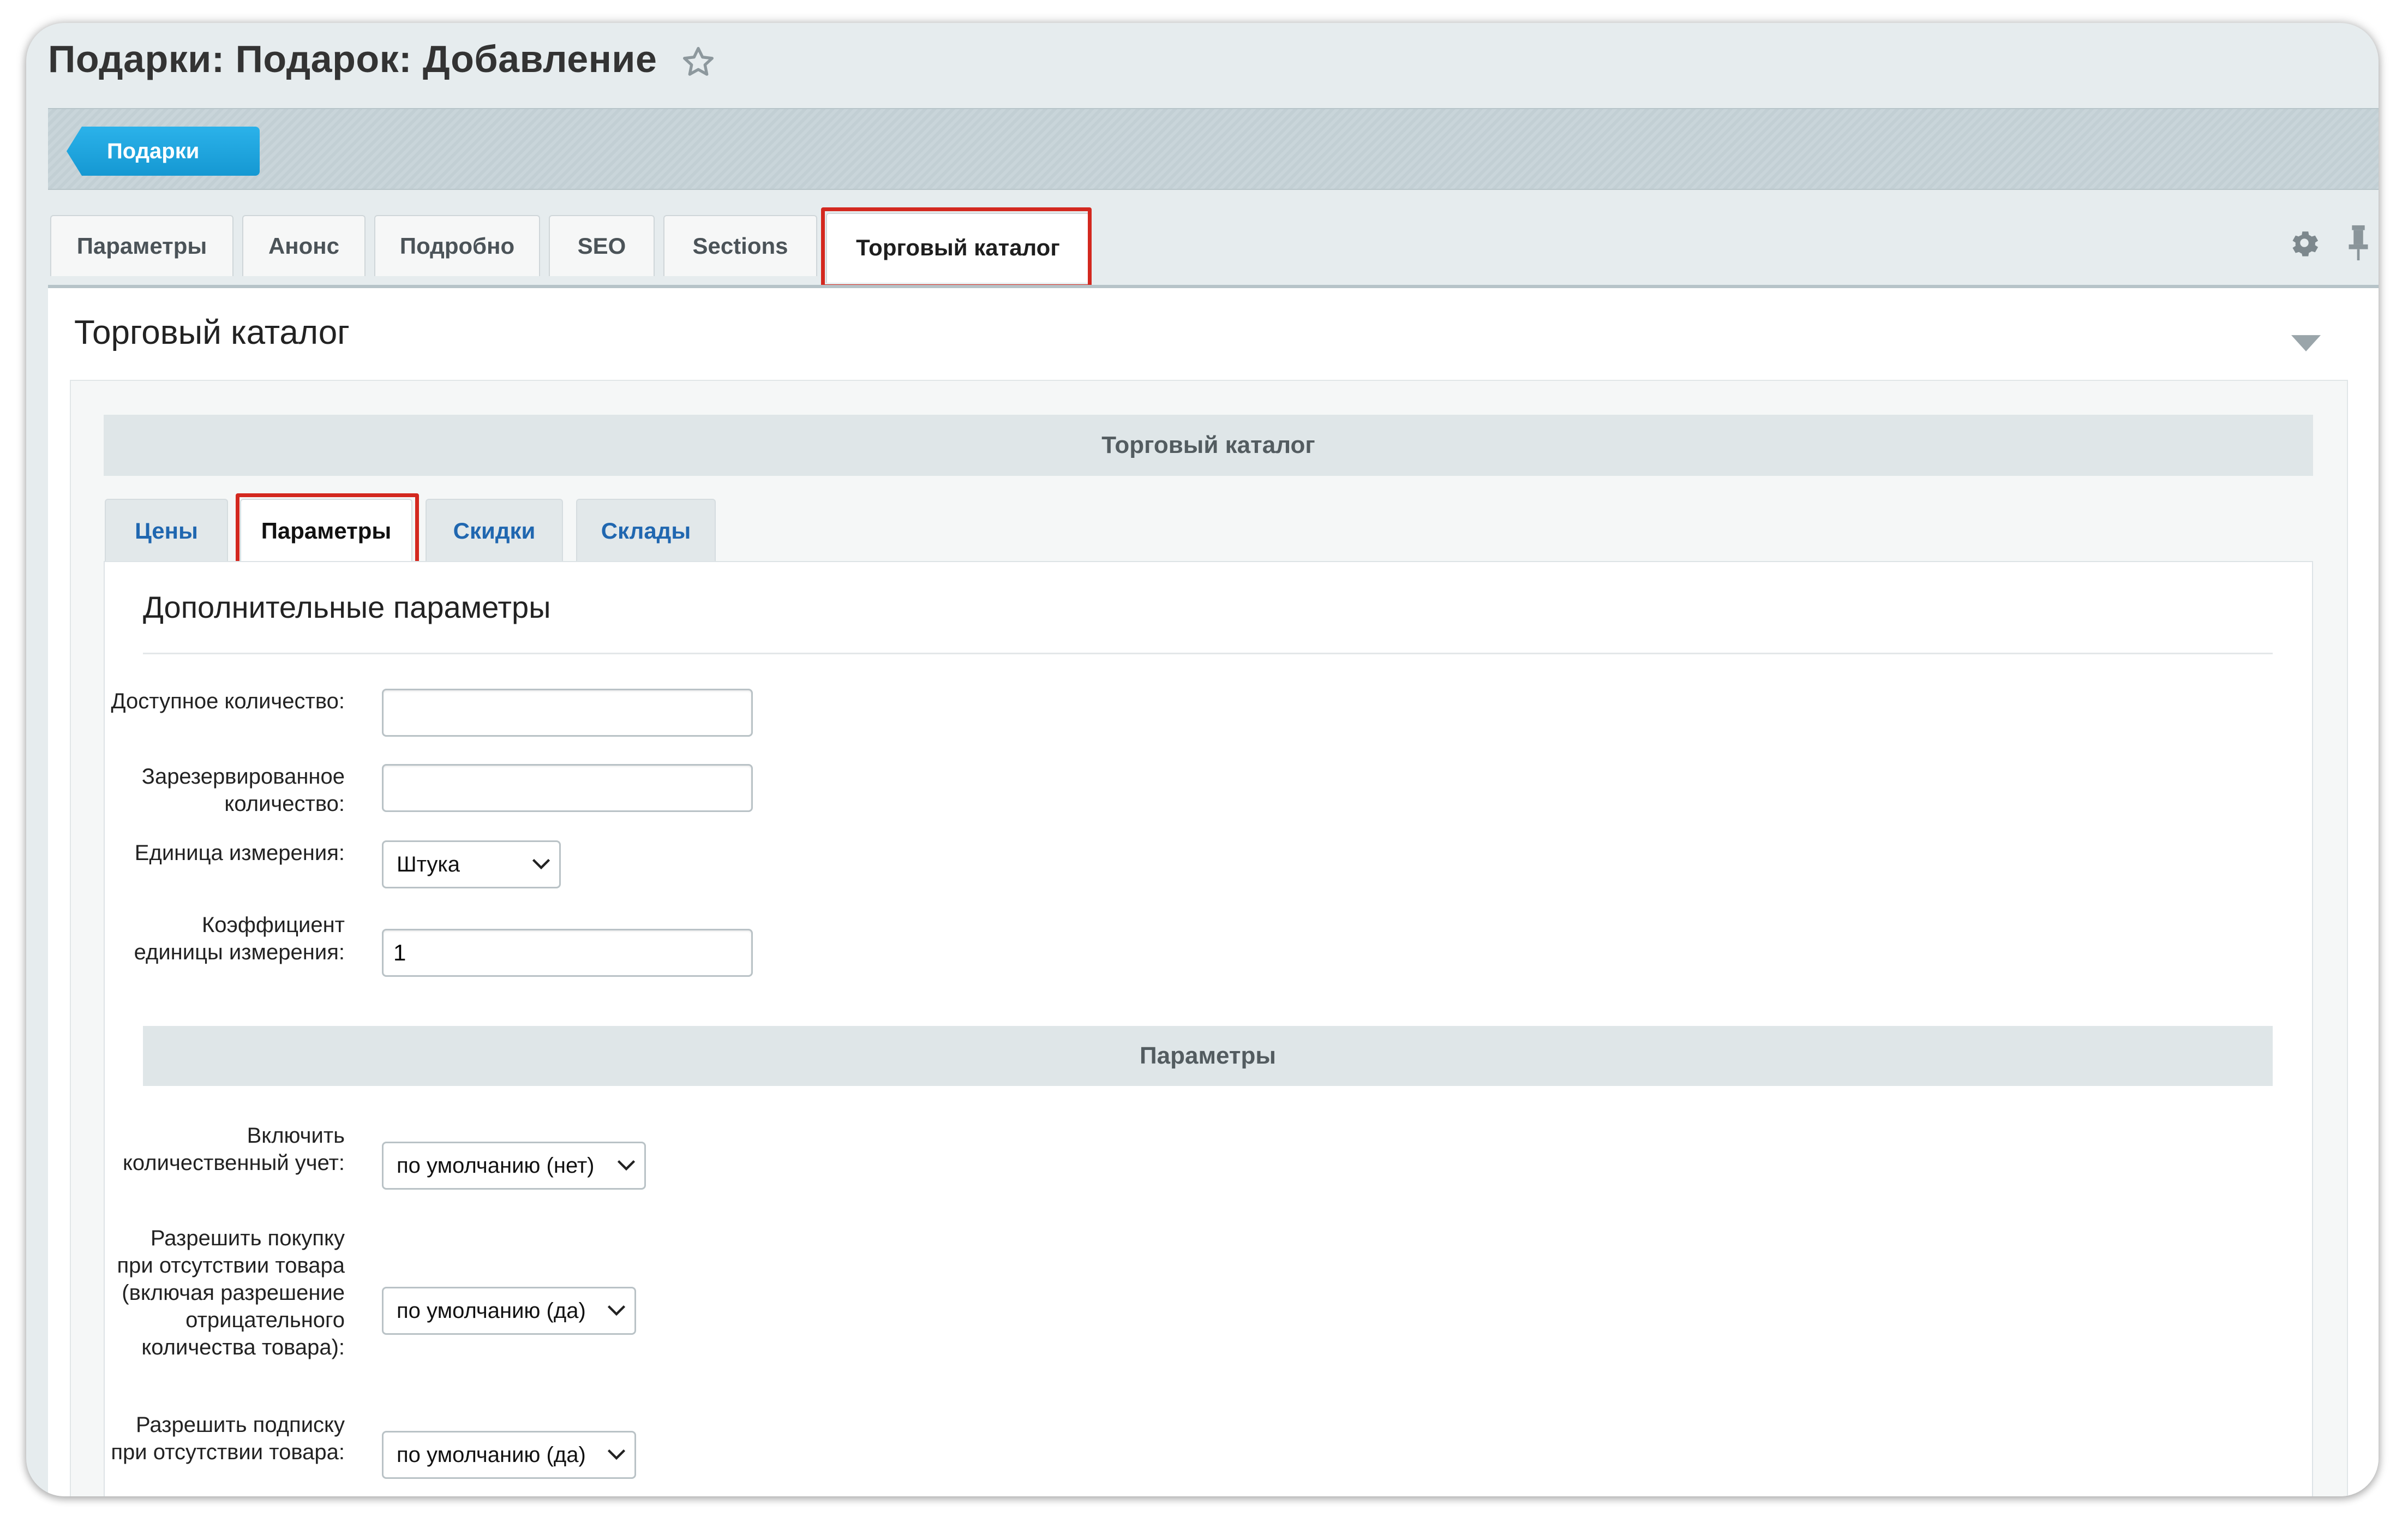 This screenshot has height=1528, width=2408. What do you see at coordinates (457, 245) in the screenshot?
I see `tab-details: Подробно` at bounding box center [457, 245].